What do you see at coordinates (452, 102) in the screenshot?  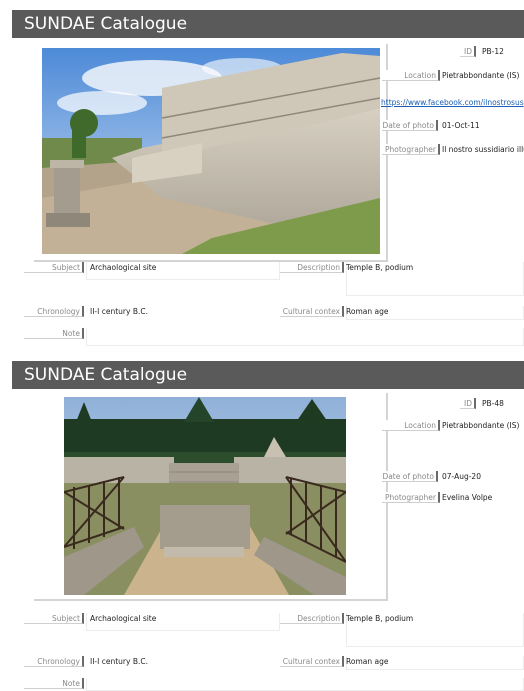 I see `source-link: https://www.facebook.com/ilnostrosus` at bounding box center [452, 102].